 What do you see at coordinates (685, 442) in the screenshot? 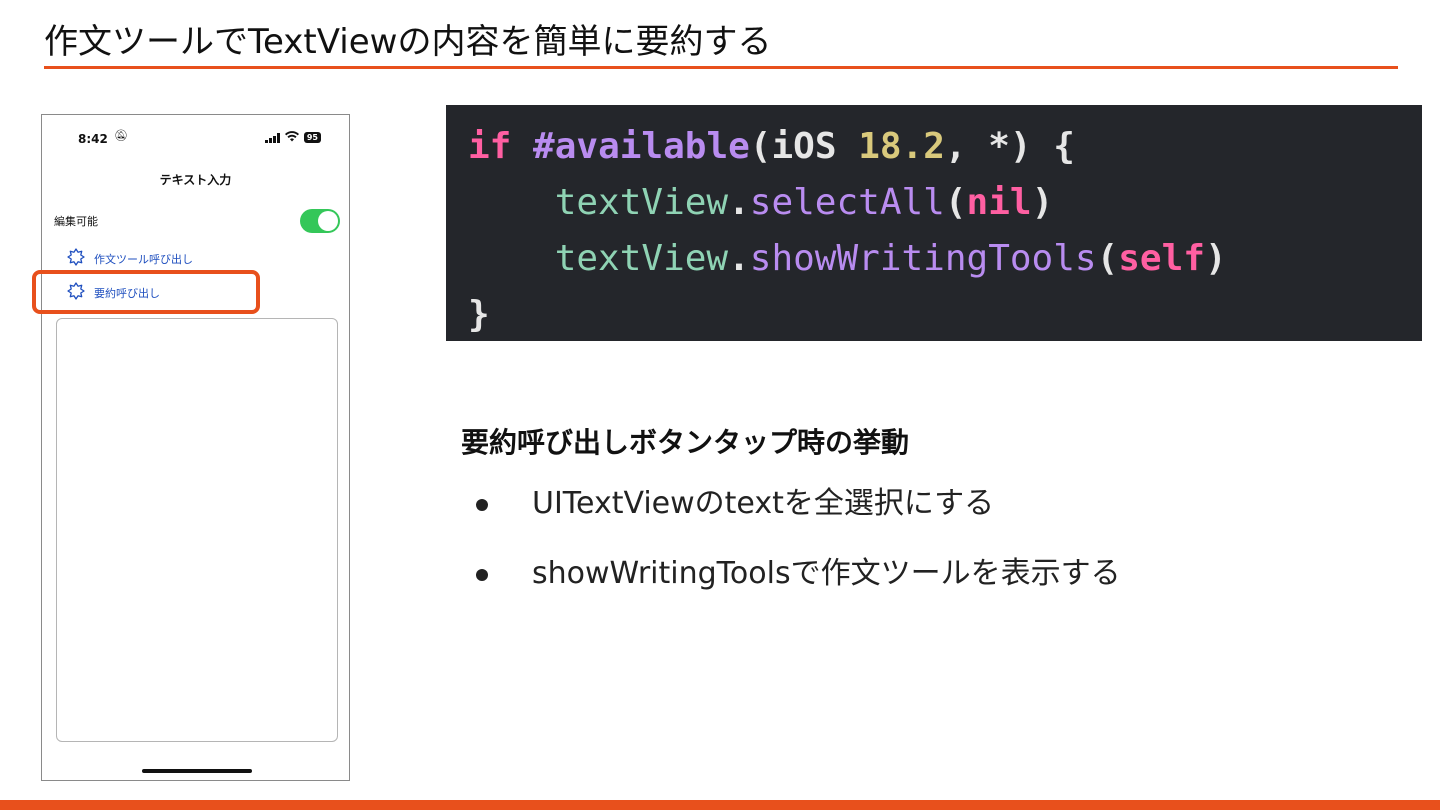
I see `section-heading: 要約呼び出しボタンタップ時の挙動` at bounding box center [685, 442].